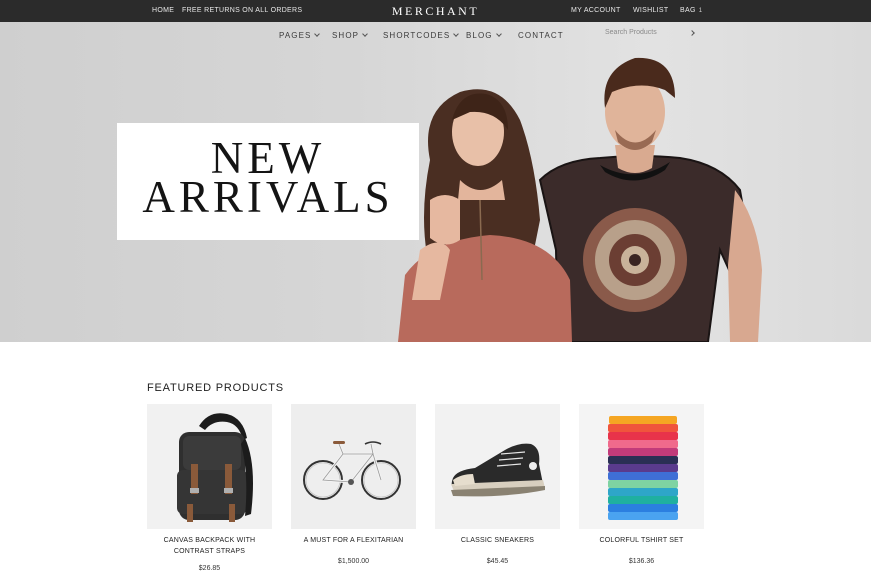  I want to click on nav-item-blog: BLOG, so click(484, 35).